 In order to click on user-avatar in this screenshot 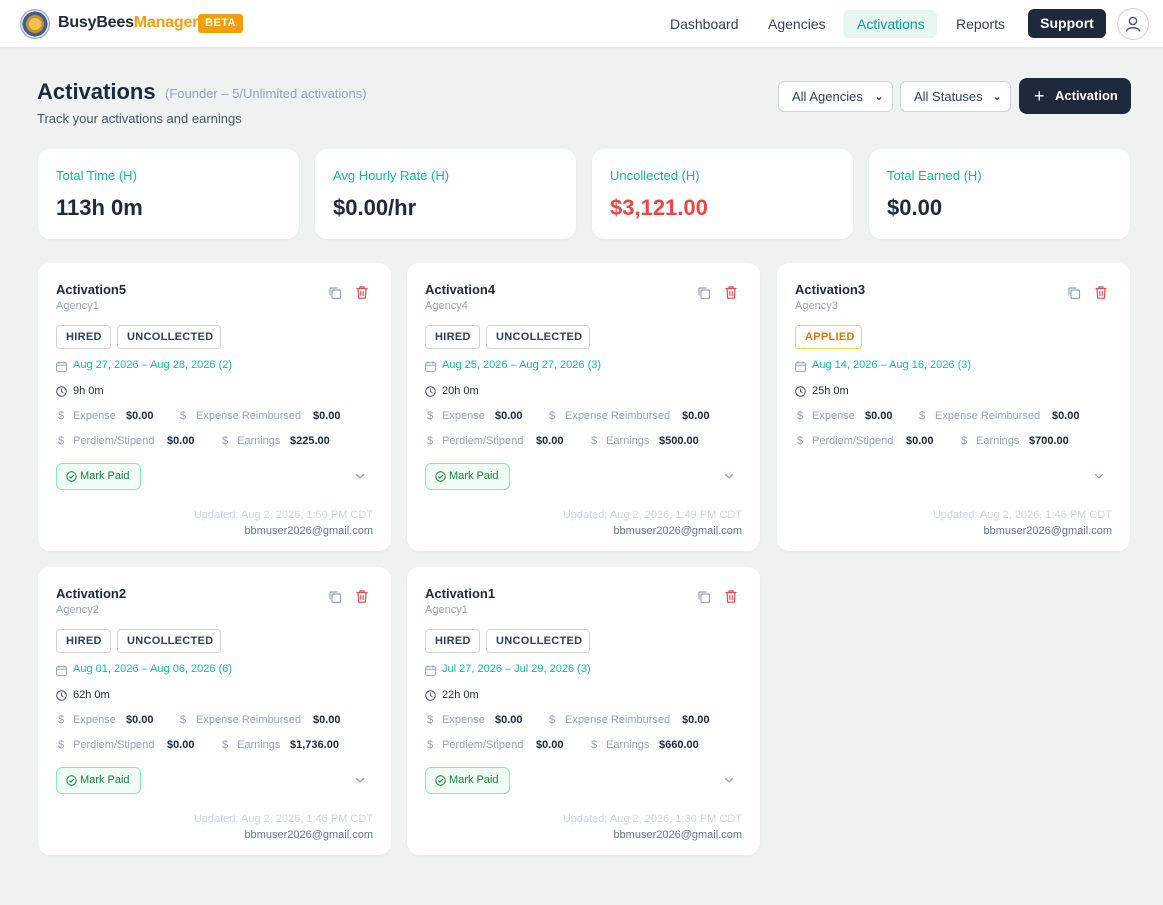, I will do `click(1133, 24)`.